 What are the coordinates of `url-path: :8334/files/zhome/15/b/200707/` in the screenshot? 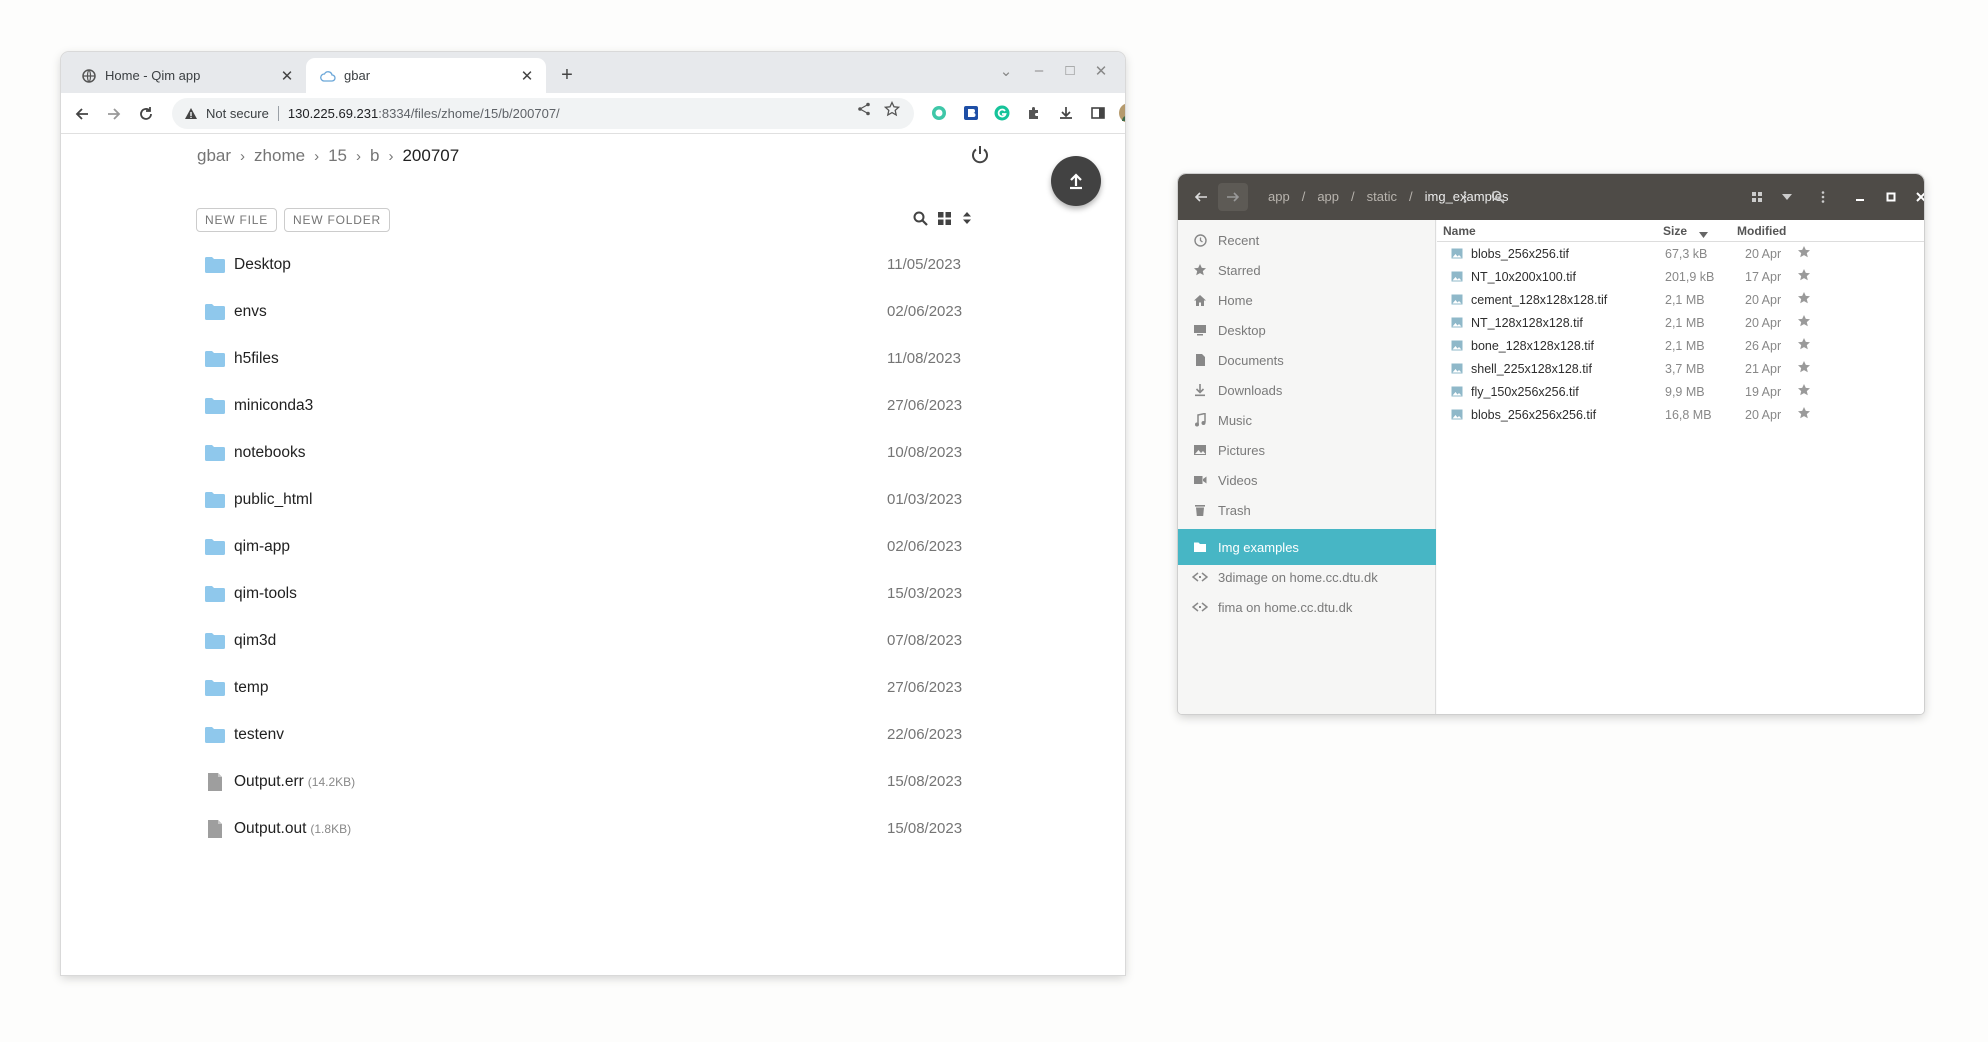 It's located at (469, 113).